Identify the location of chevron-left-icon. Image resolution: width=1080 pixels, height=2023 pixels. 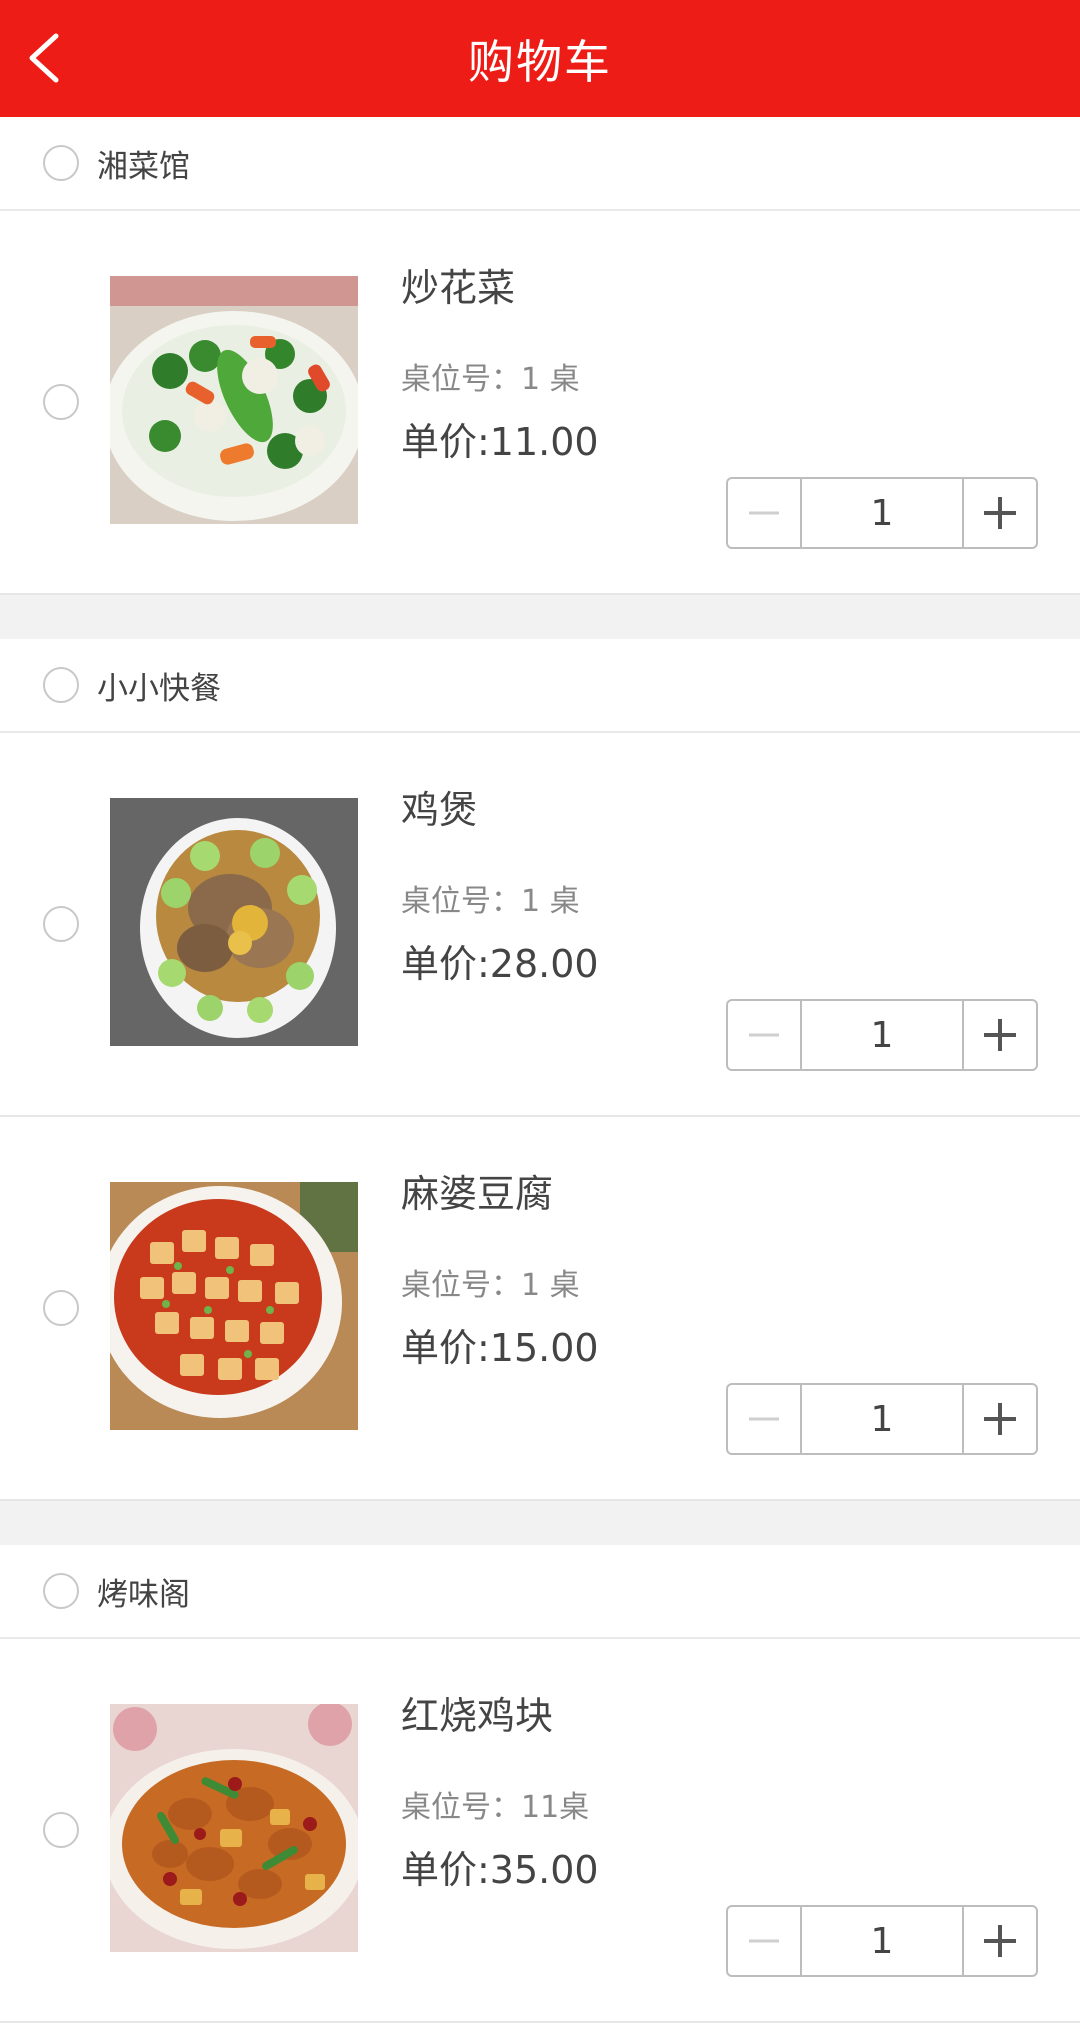
(44, 58).